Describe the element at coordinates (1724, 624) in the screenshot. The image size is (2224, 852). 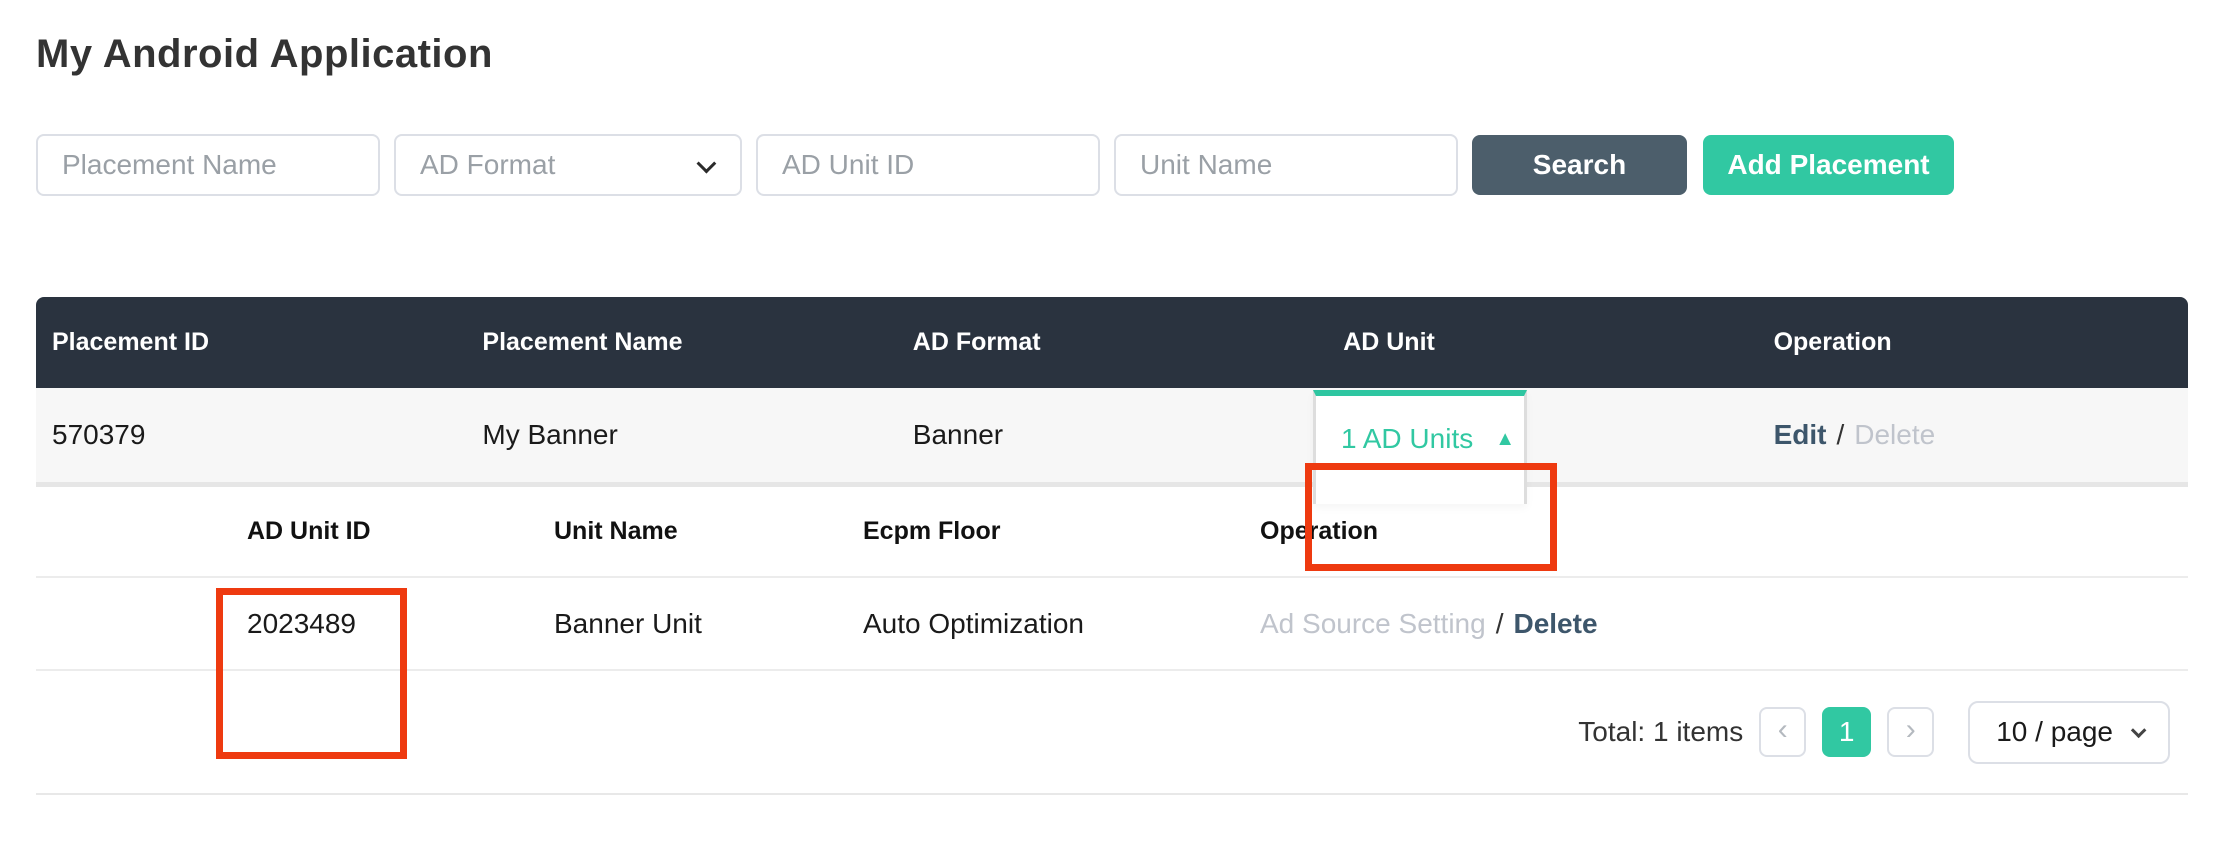
I see `subcell-operation: Ad Source Setting / Delete` at that location.